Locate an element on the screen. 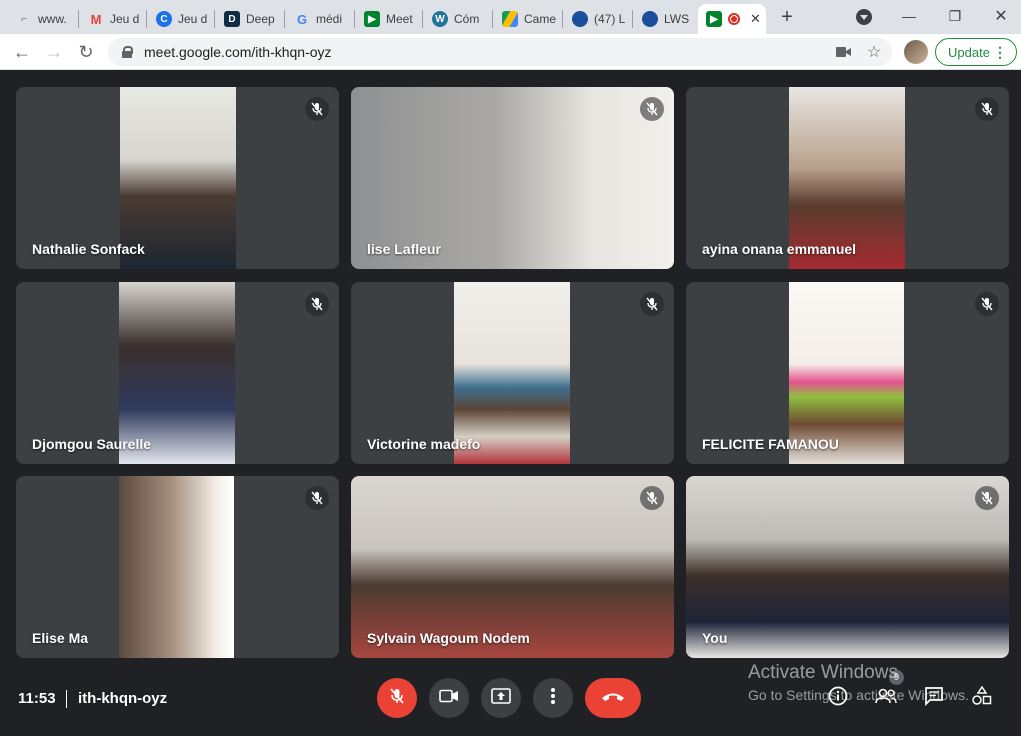 This screenshot has width=1021, height=736. participant-tile: You is located at coordinates (847, 567).